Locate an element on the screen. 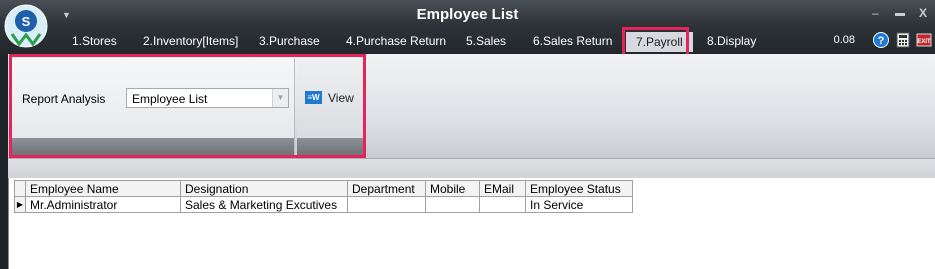 Image resolution: width=935 pixels, height=269 pixels. close-button: X is located at coordinates (923, 13).